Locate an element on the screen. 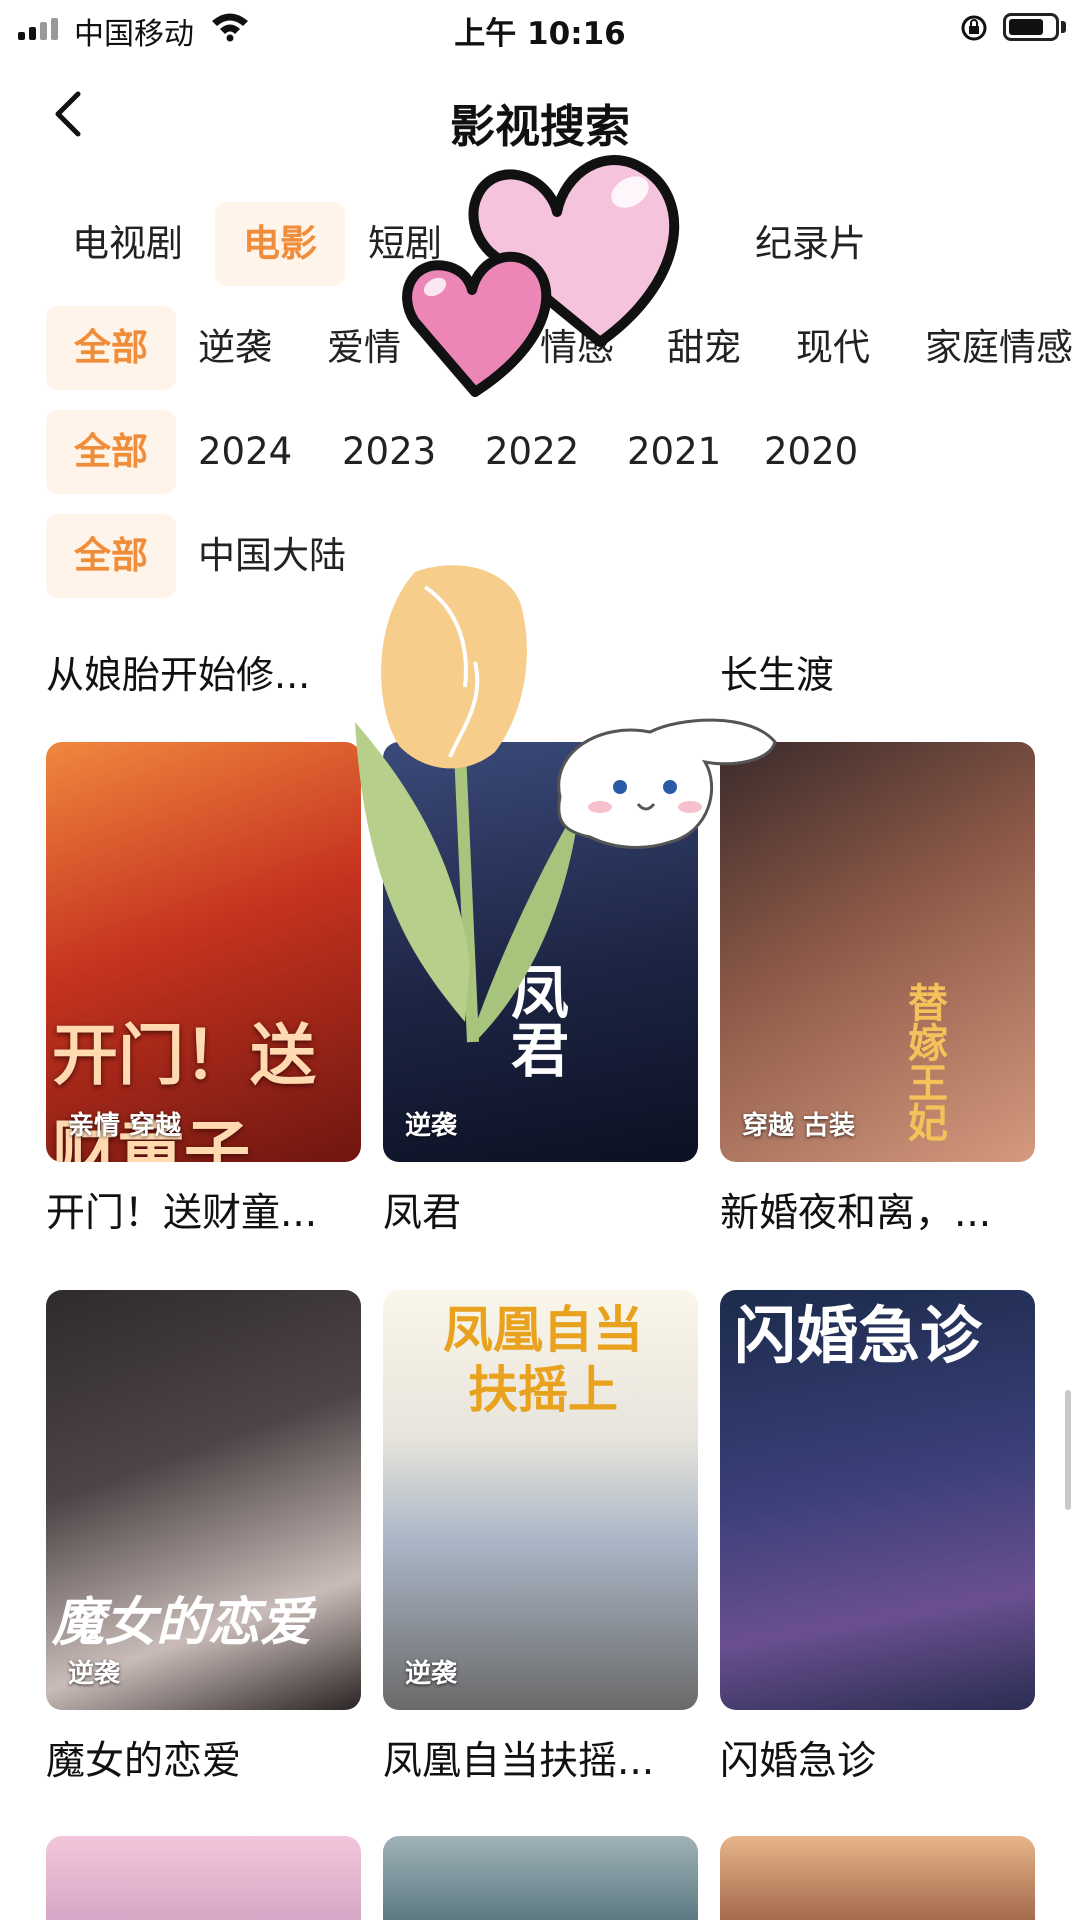 The image size is (1080, 1920). genre-chip: 甜宠 is located at coordinates (704, 348).